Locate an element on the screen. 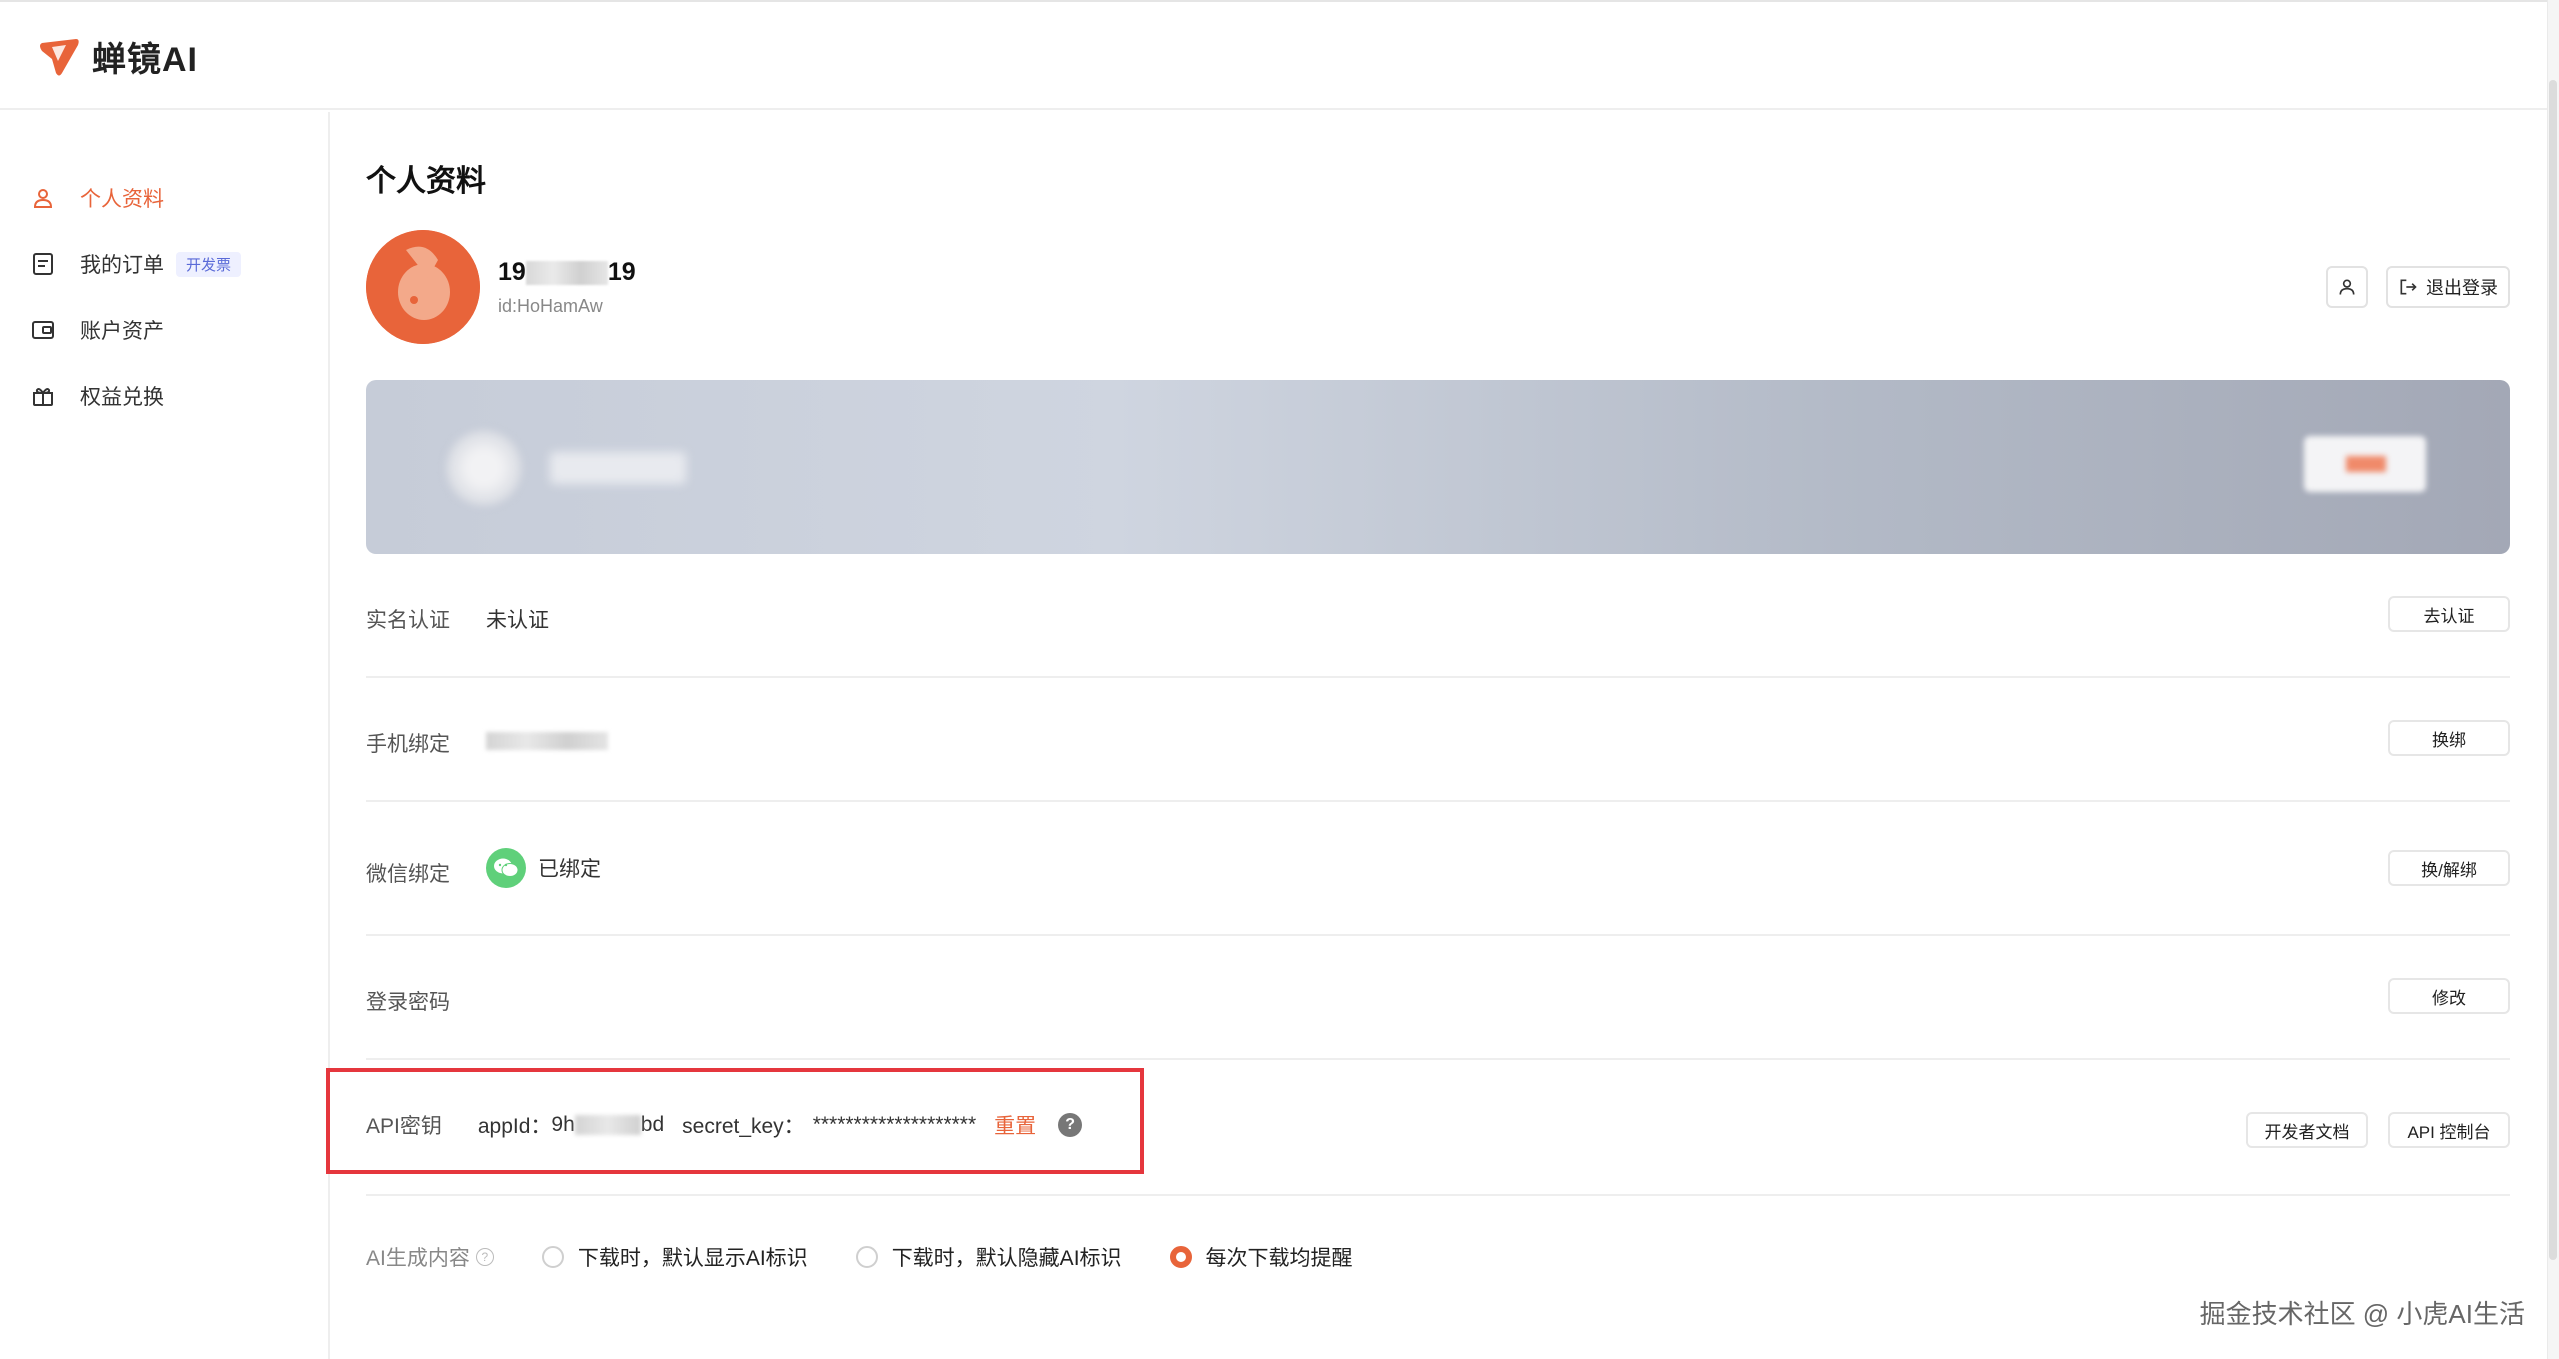  blurred-button-accent is located at coordinates (2366, 464).